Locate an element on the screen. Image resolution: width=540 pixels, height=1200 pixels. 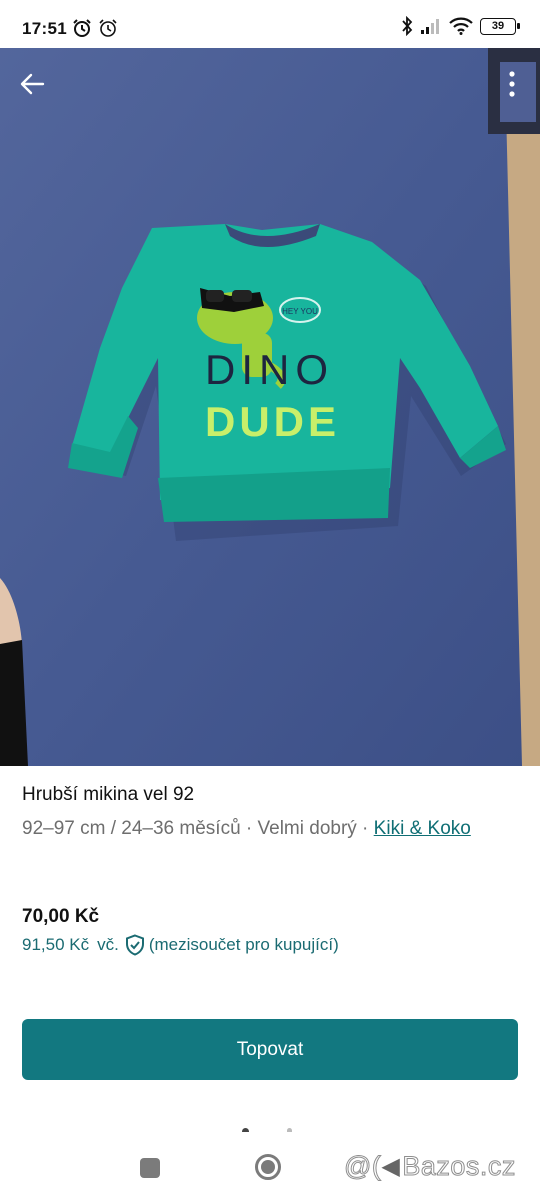
battery-icon: 39 is located at coordinates (500, 26).